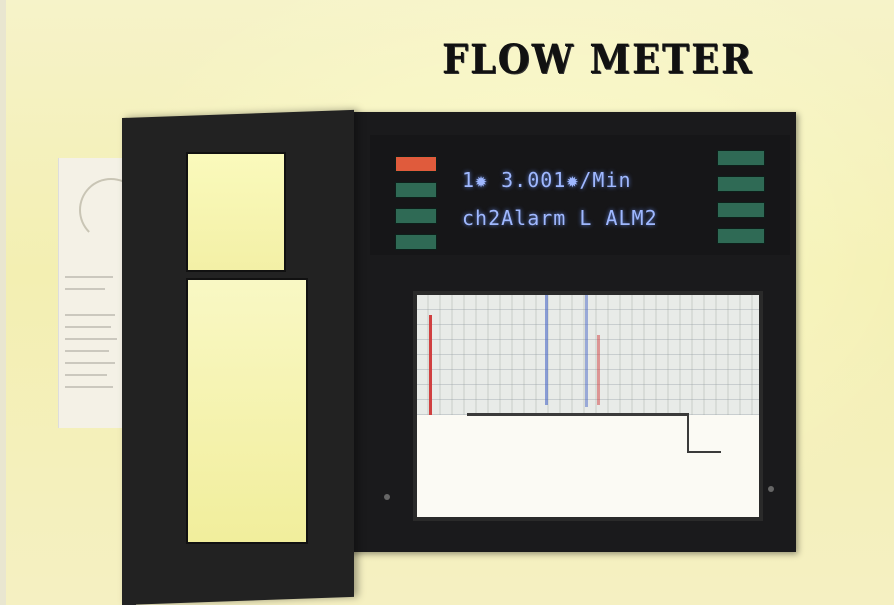 This screenshot has height=605, width=894. What do you see at coordinates (560, 218) in the screenshot?
I see `display-line-2: ch2Alarm L ALM2` at bounding box center [560, 218].